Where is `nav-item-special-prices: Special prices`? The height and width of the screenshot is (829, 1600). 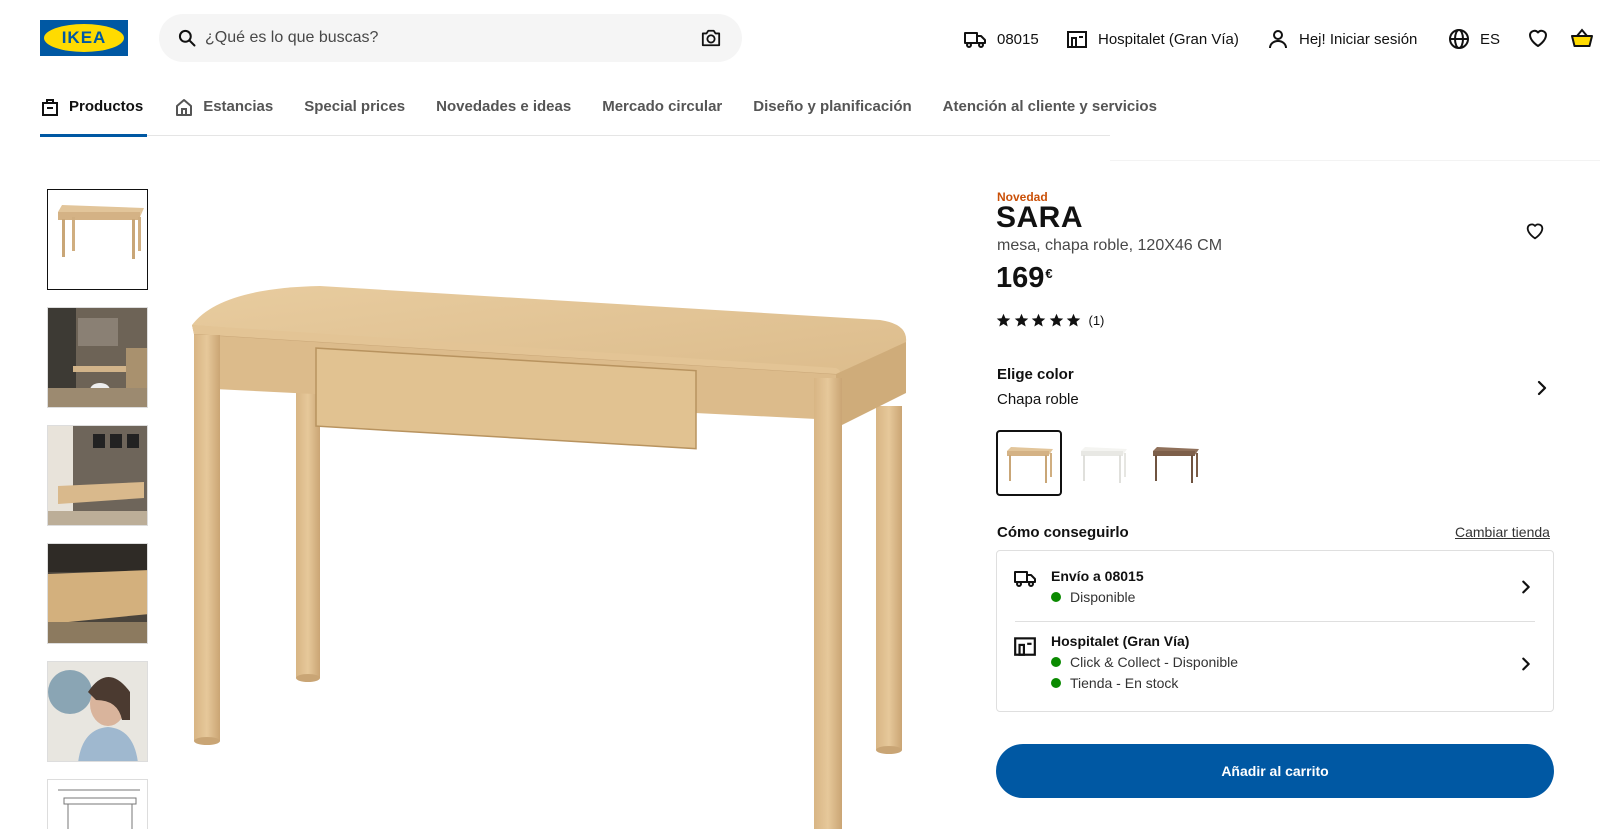 nav-item-special-prices: Special prices is located at coordinates (354, 113).